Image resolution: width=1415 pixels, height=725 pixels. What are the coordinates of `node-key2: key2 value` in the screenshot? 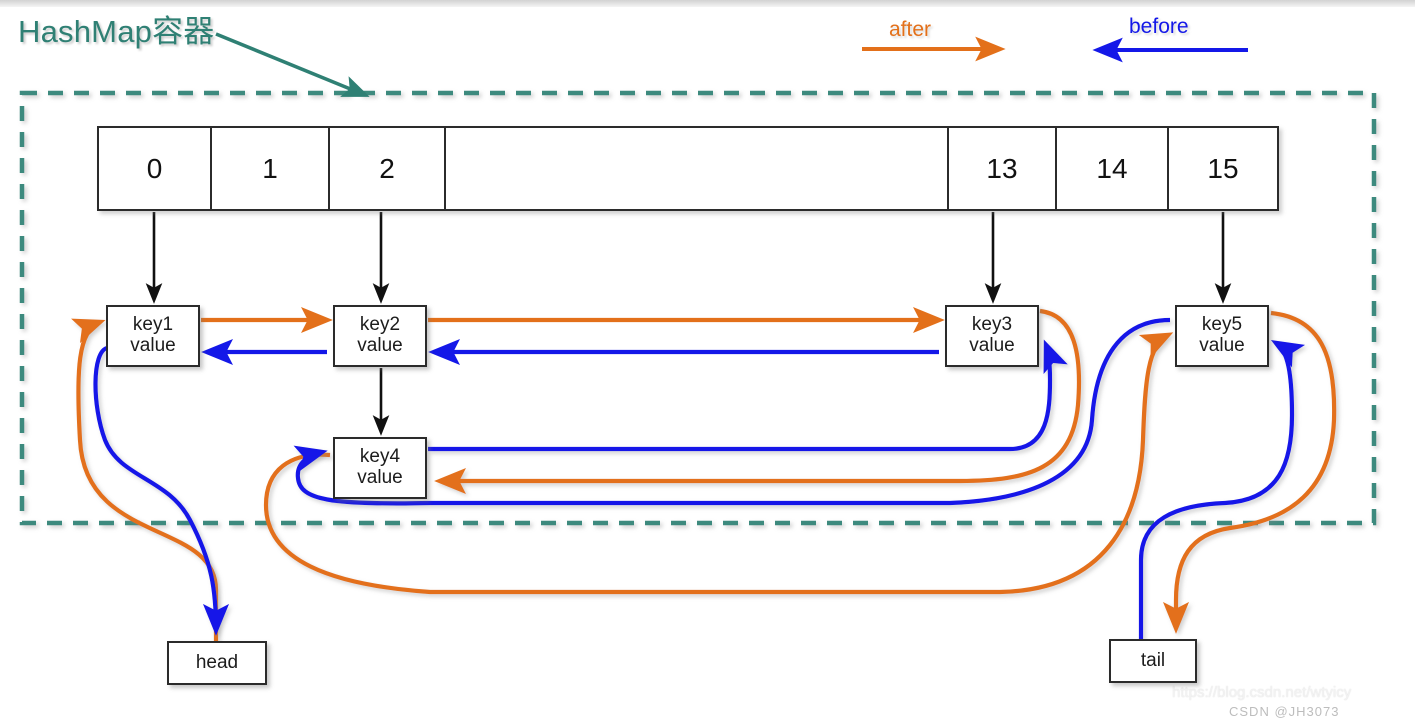 It's located at (380, 336).